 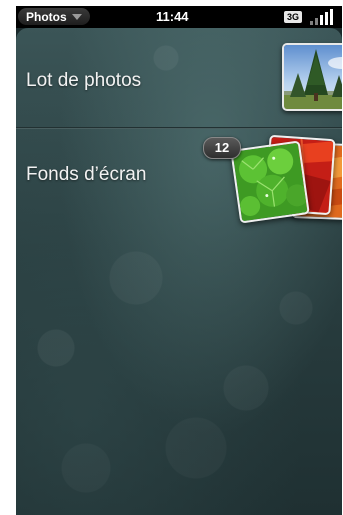 What do you see at coordinates (172, 16) in the screenshot?
I see `clock: 11:44` at bounding box center [172, 16].